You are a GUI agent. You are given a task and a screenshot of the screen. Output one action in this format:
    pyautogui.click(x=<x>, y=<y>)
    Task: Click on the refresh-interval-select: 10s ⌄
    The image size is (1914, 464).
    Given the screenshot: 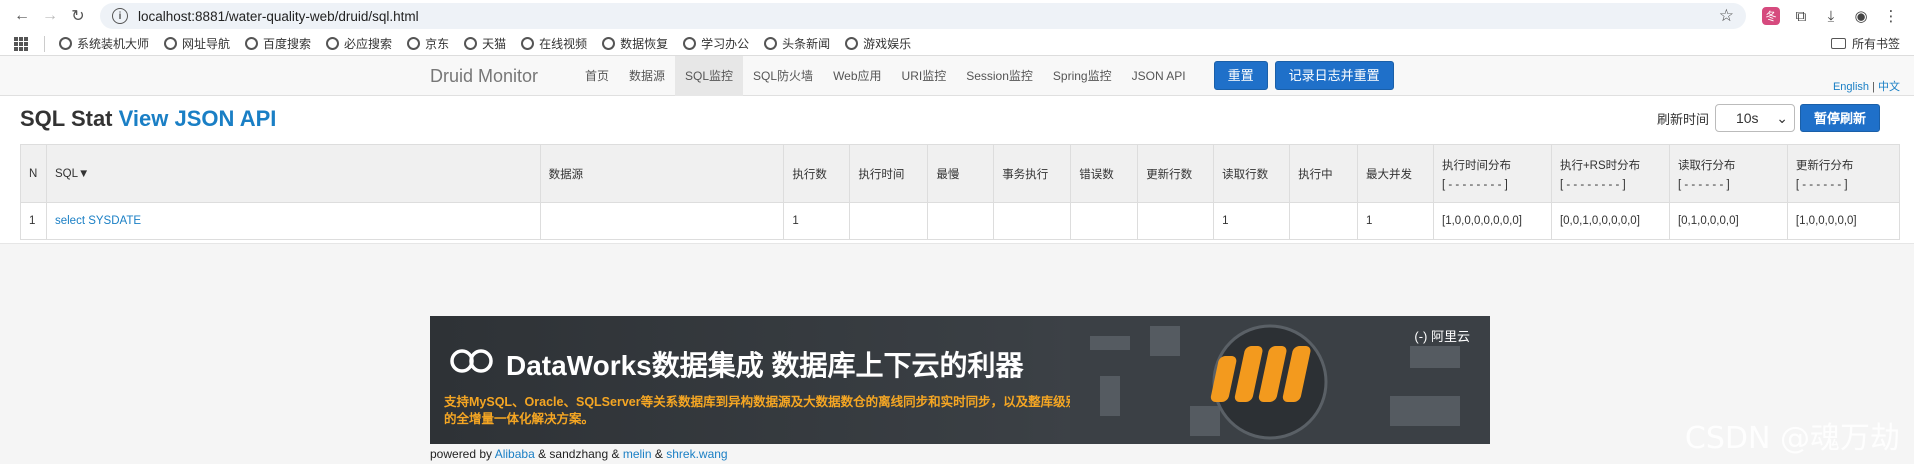 What is the action you would take?
    pyautogui.click(x=1754, y=118)
    